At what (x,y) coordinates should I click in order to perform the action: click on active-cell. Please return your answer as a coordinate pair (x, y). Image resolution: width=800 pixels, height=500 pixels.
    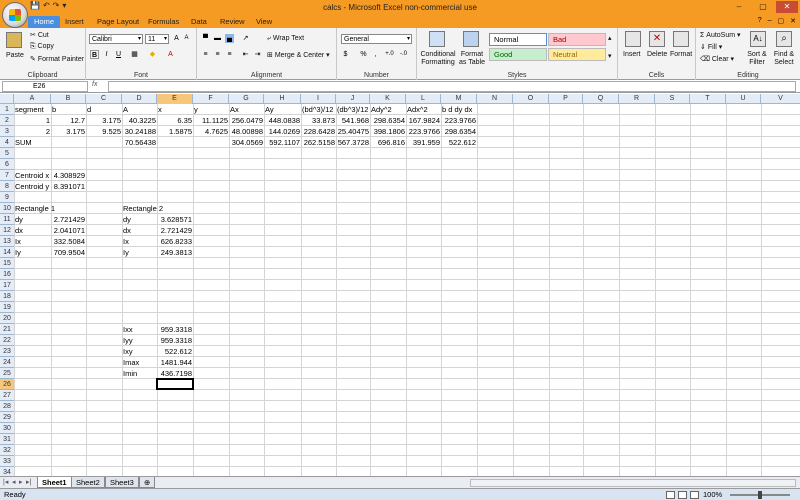
    Looking at the image, I should click on (175, 384).